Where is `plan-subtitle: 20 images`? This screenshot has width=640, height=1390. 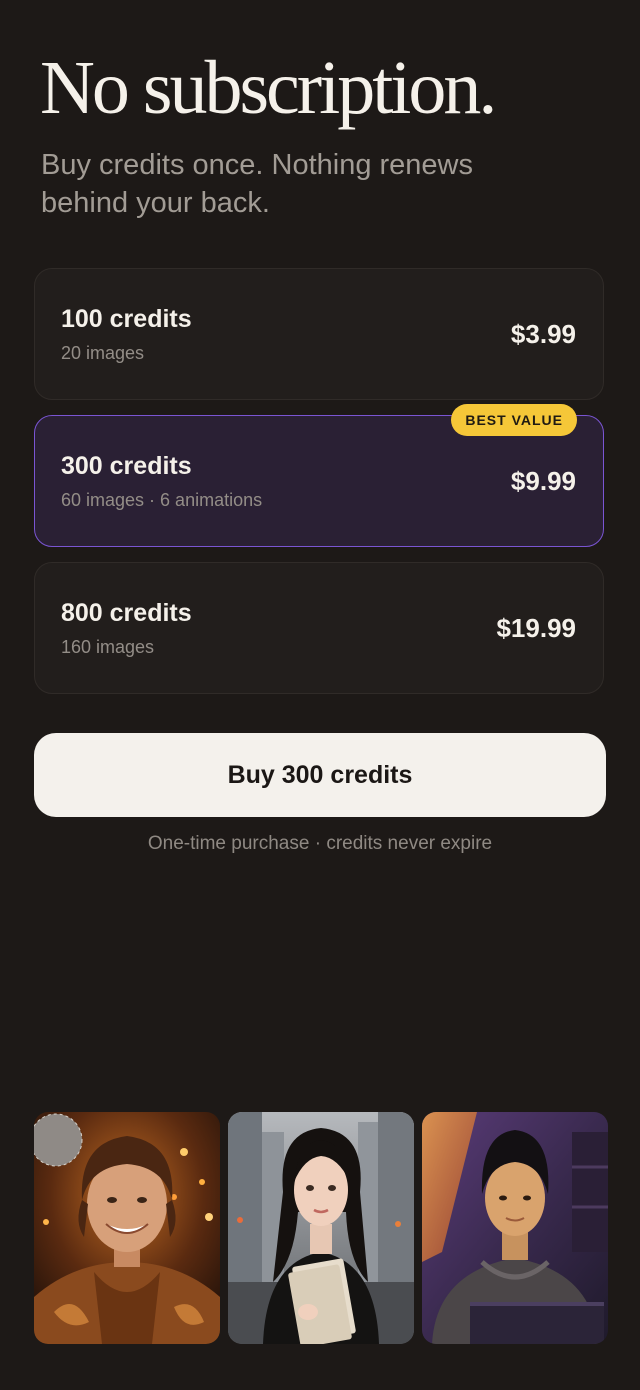 plan-subtitle: 20 images is located at coordinates (103, 353).